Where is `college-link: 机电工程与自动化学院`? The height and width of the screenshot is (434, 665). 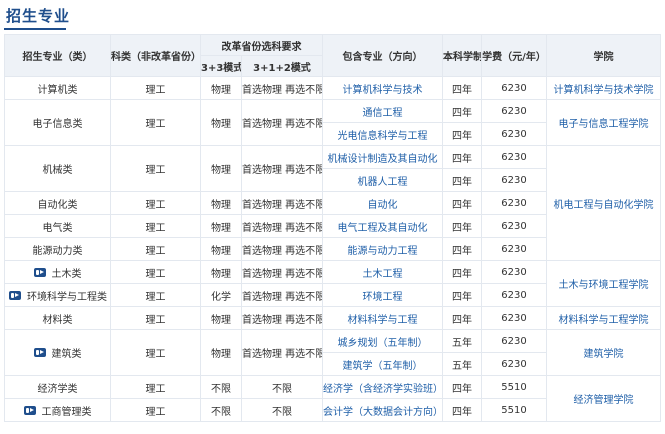
college-link: 机电工程与自动化学院 is located at coordinates (603, 203).